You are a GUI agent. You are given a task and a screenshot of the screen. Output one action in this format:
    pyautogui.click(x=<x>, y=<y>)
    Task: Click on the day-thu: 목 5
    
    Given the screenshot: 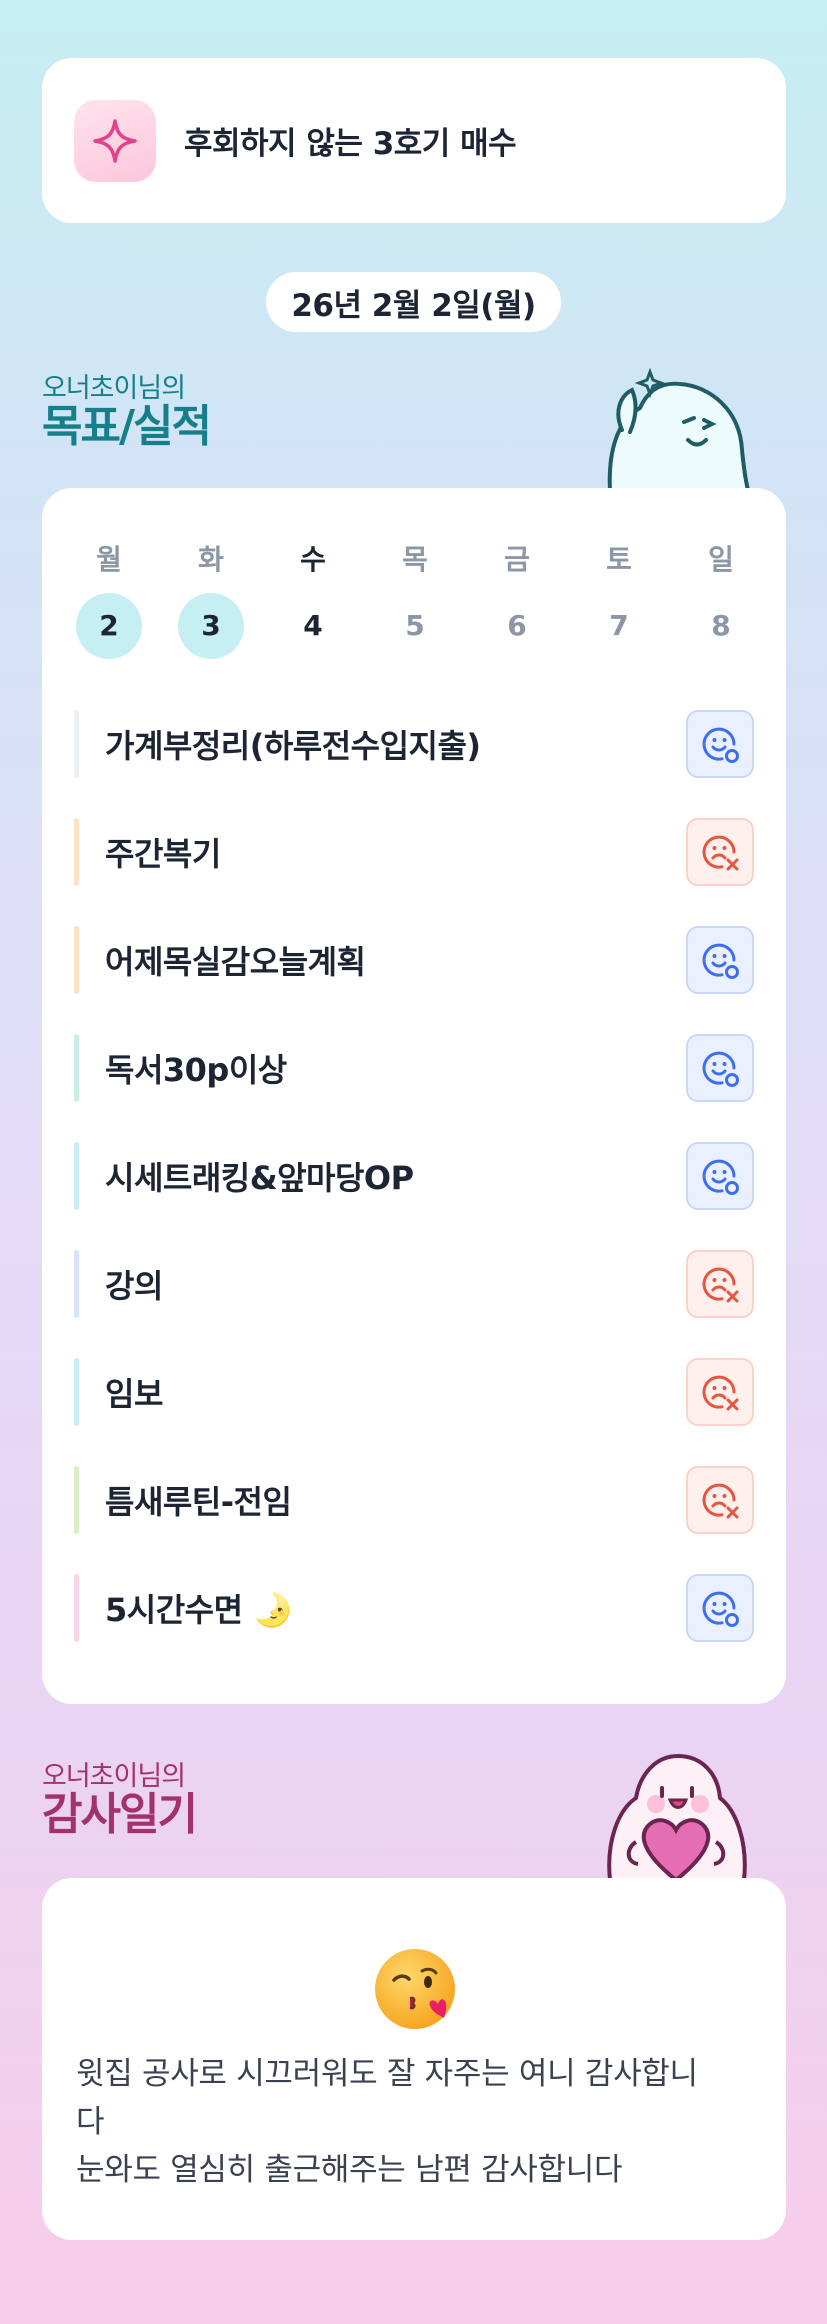 What is the action you would take?
    pyautogui.click(x=415, y=599)
    